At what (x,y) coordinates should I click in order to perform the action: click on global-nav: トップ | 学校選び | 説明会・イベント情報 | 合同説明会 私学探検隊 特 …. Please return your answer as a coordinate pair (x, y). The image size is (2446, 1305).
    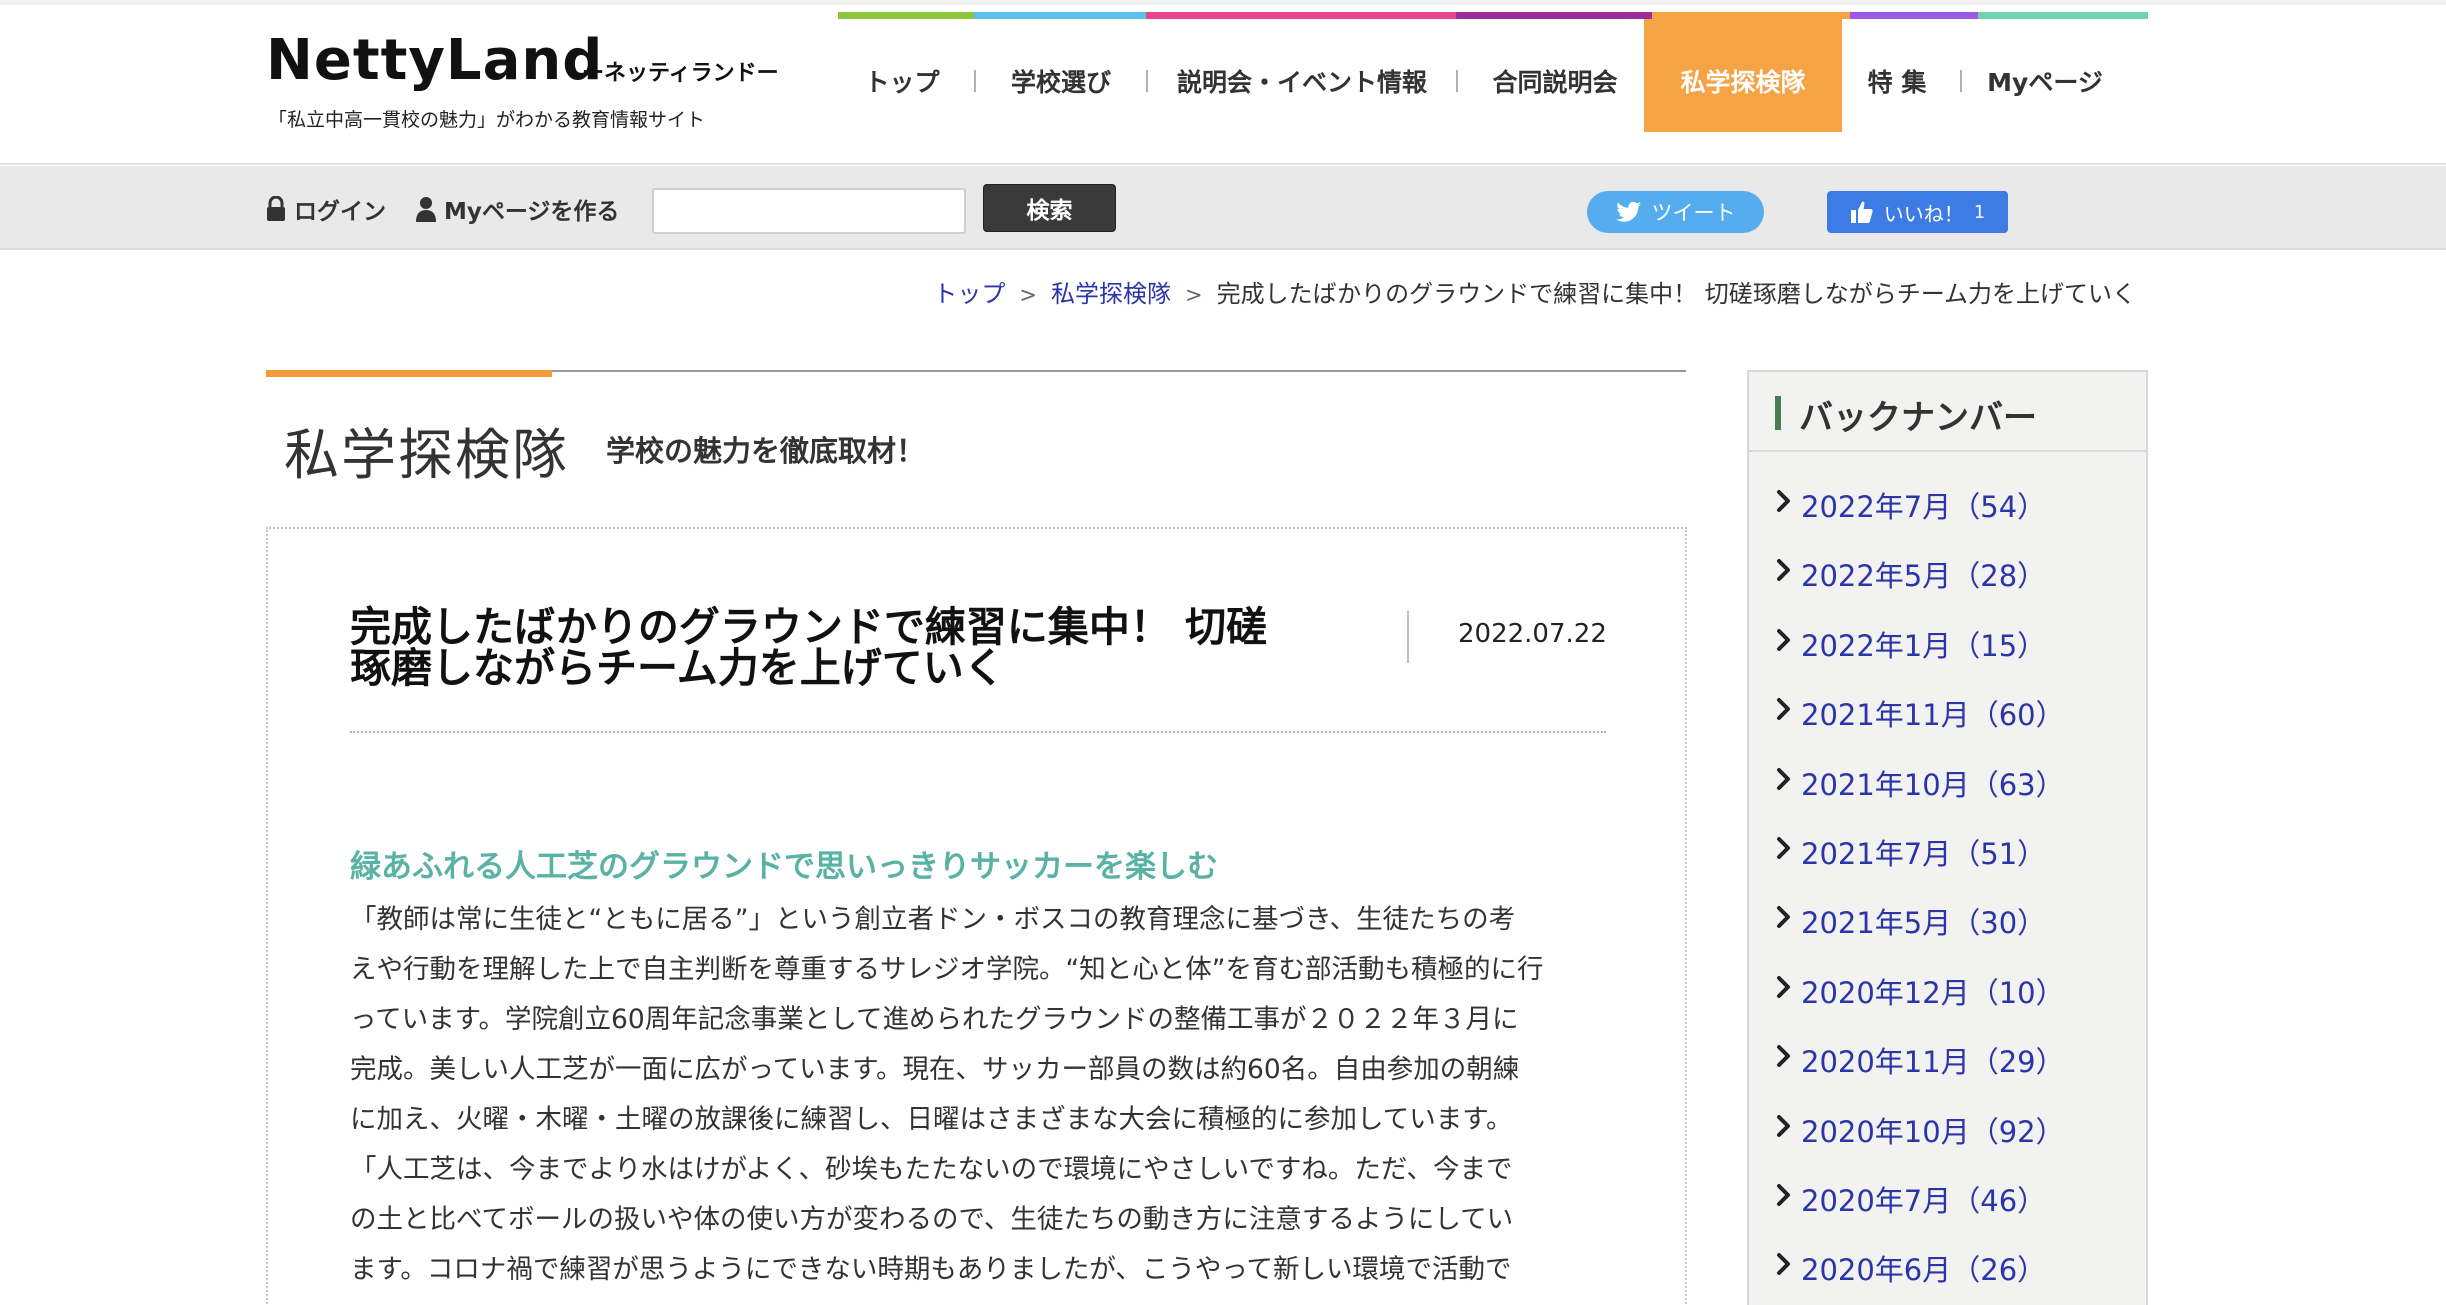
    Looking at the image, I should click on (1493, 72).